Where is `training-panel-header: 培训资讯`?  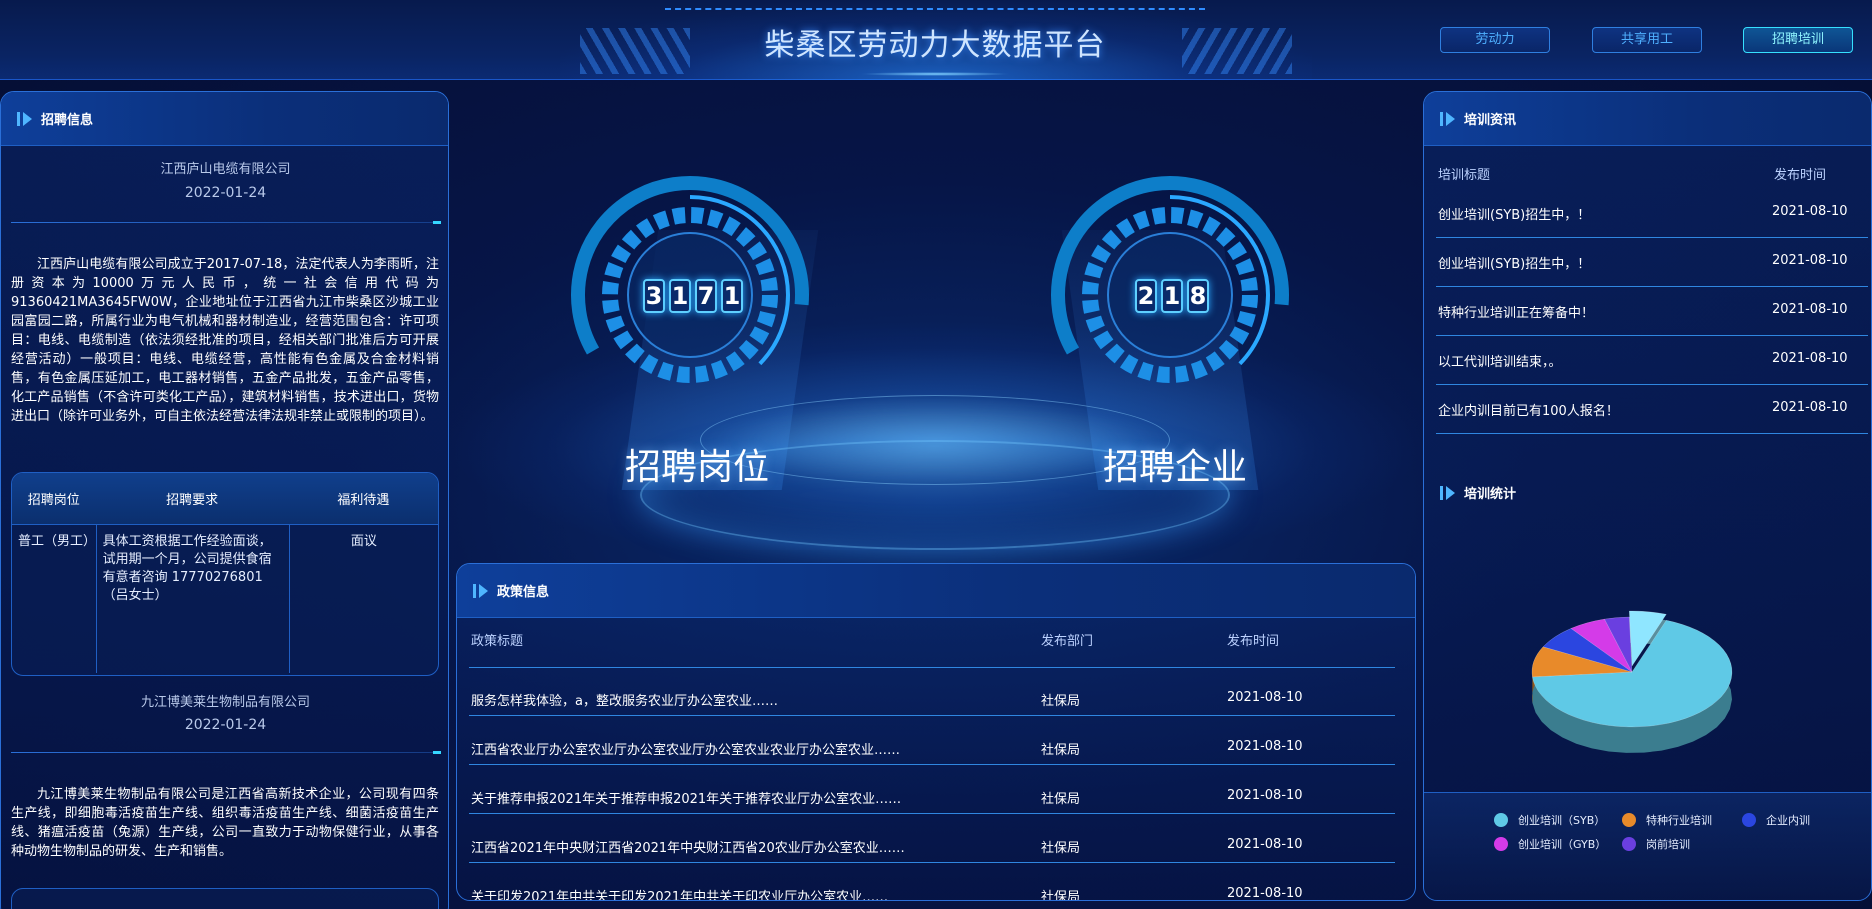
training-panel-header: 培训资讯 is located at coordinates (1647, 119).